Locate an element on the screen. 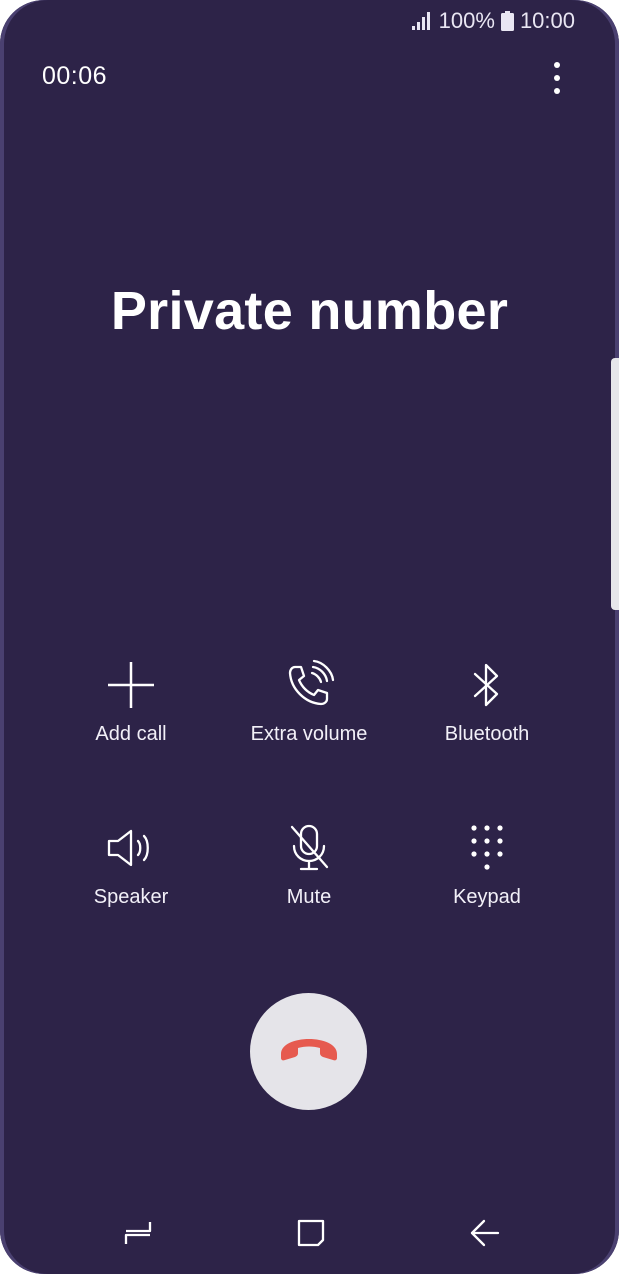  plus-icon is located at coordinates (131, 685).